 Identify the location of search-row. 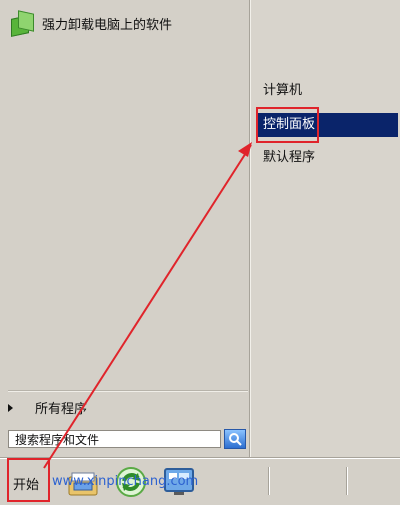
(128, 439).